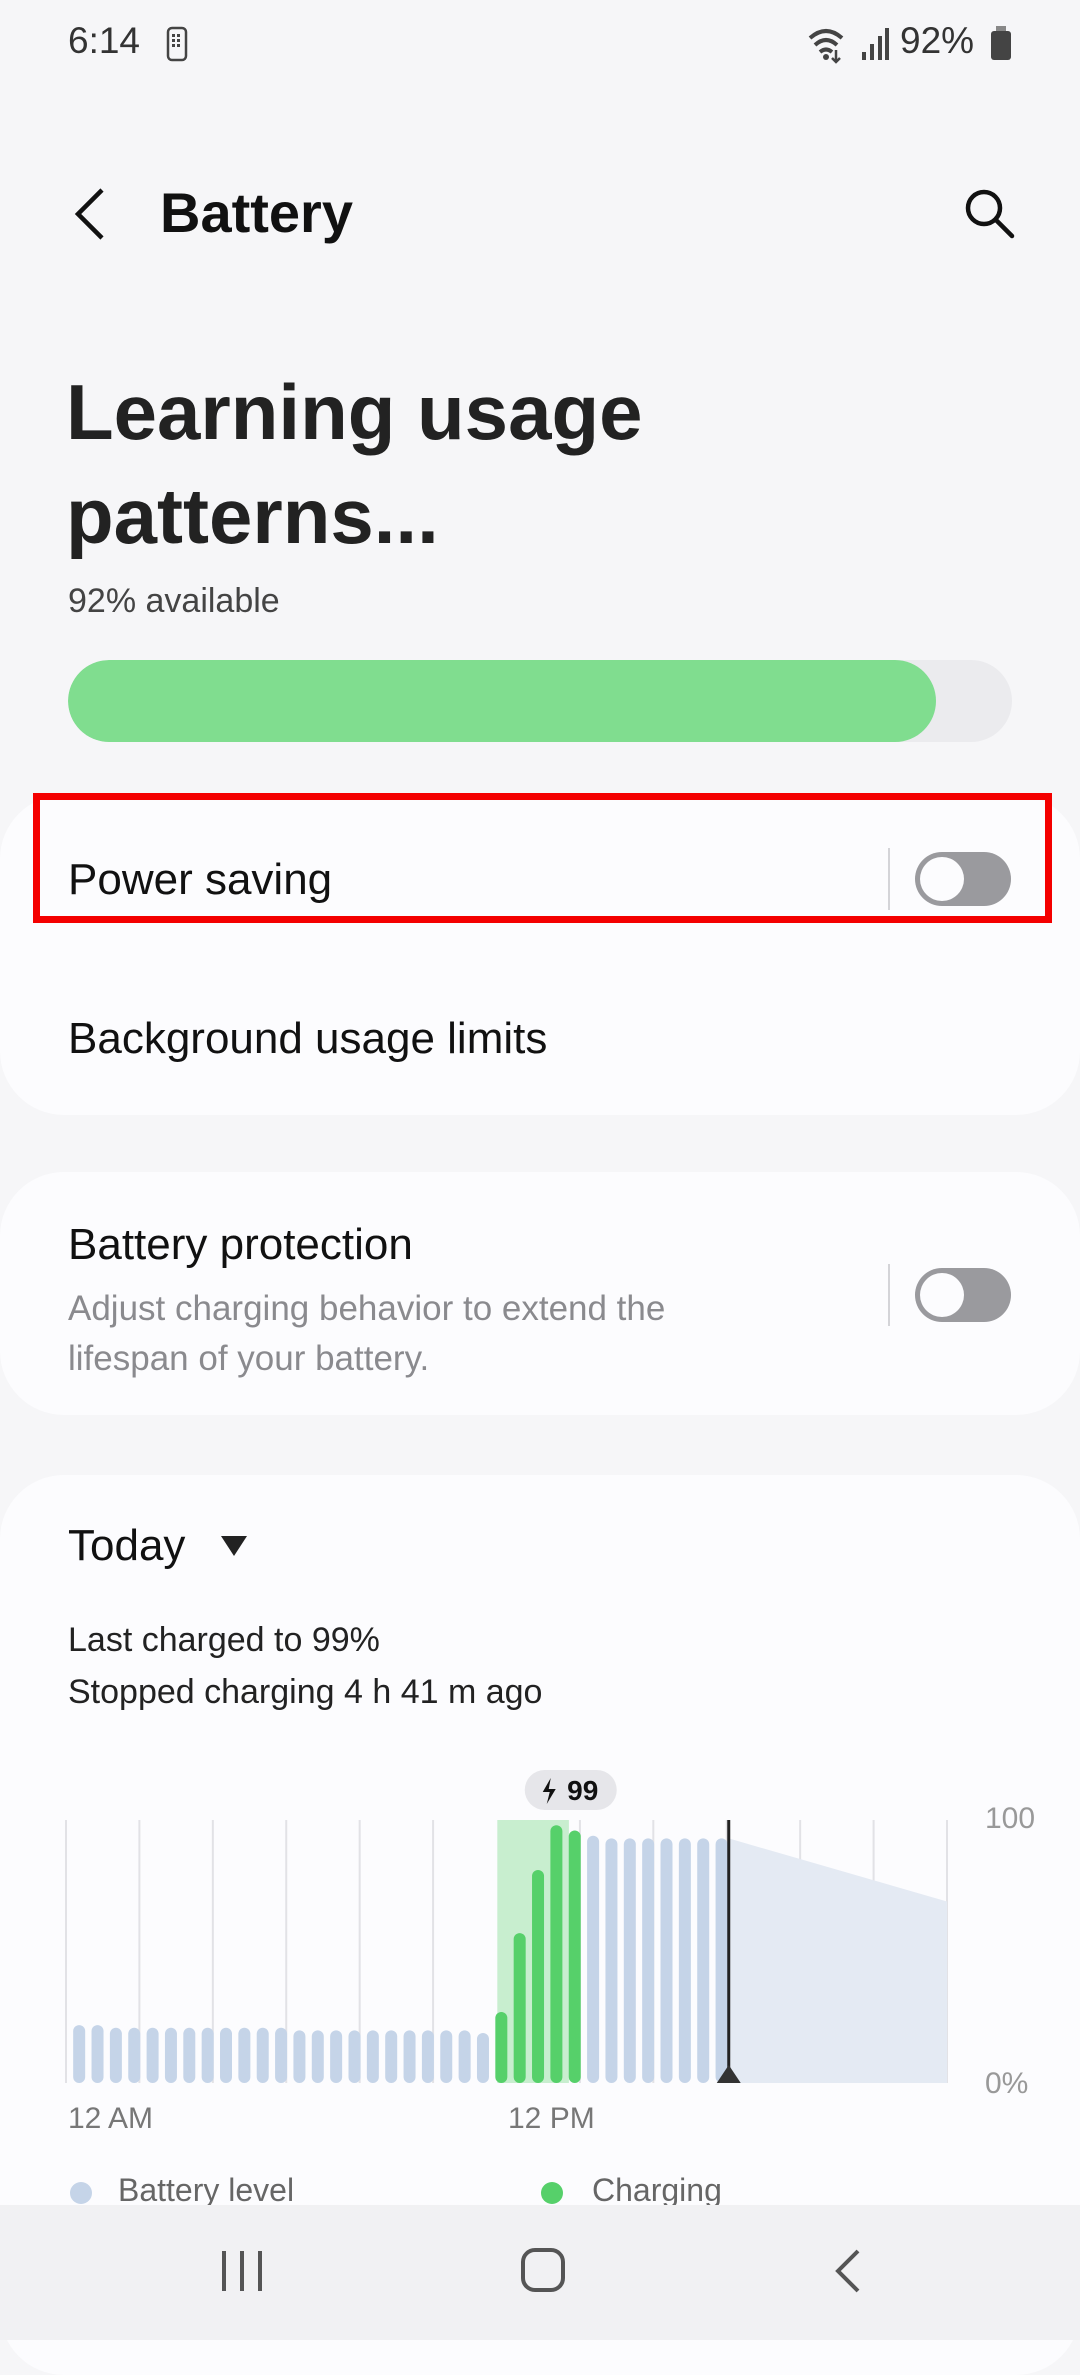 The image size is (1080, 2375). I want to click on status-battery-percent: 92%, so click(937, 40).